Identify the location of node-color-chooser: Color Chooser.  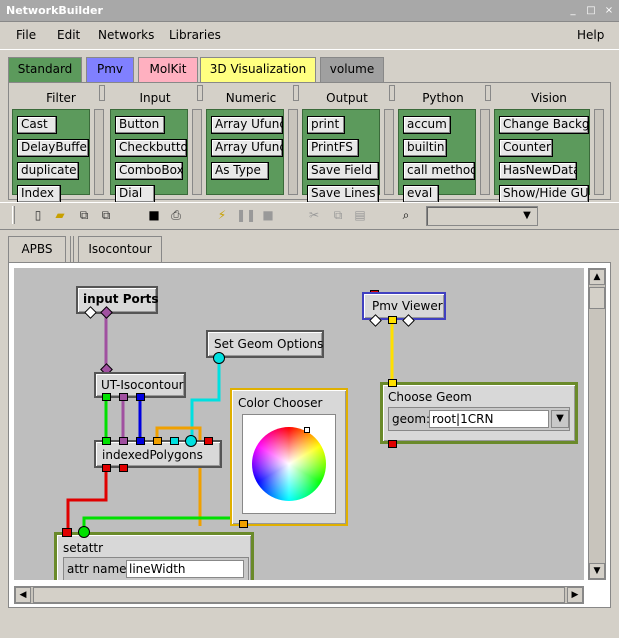
(289, 457).